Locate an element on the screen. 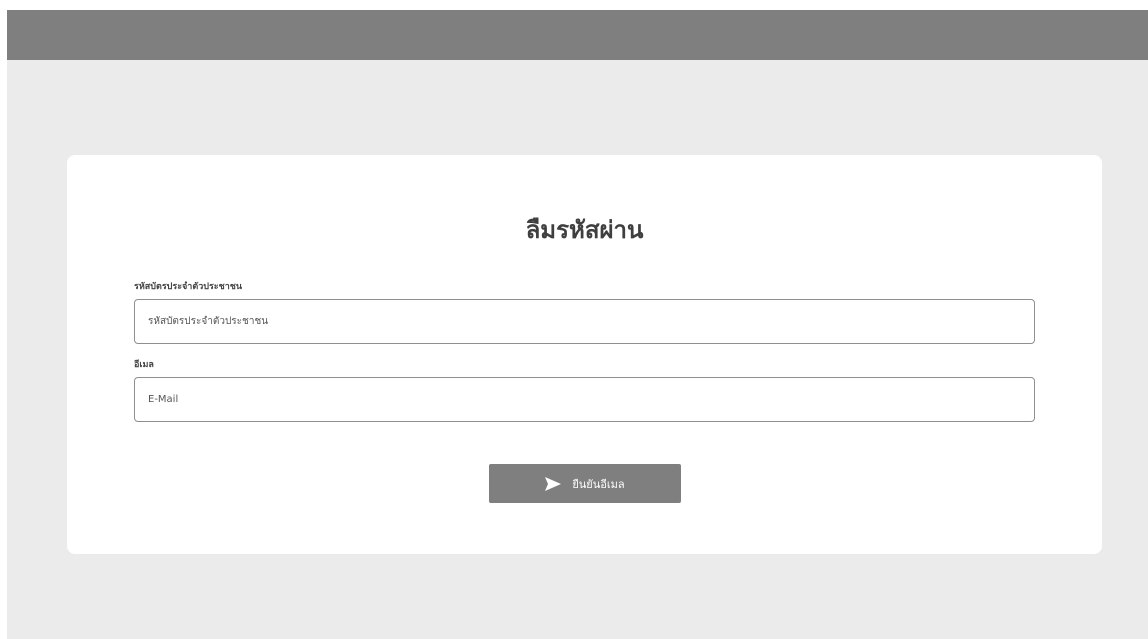 The width and height of the screenshot is (1148, 639). national-id-label: รหัสบัตรประจำตัวประชาชน is located at coordinates (188, 287).